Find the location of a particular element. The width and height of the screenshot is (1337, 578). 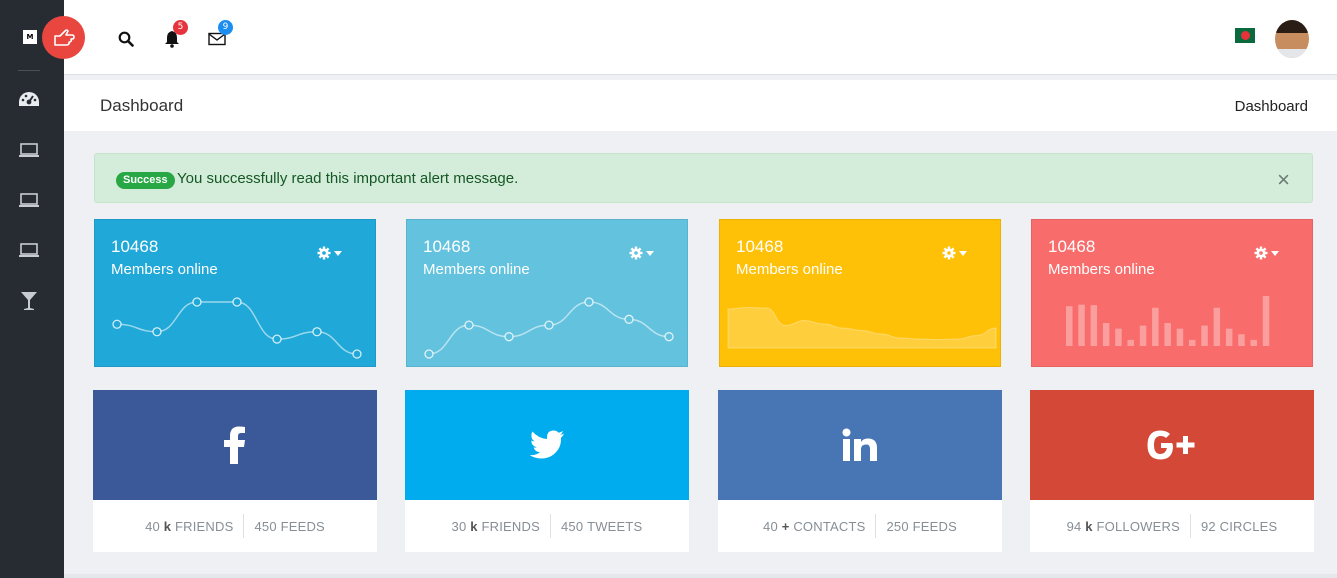

social-stats: 40 k FRIENDS 450 FEEDS is located at coordinates (235, 526).